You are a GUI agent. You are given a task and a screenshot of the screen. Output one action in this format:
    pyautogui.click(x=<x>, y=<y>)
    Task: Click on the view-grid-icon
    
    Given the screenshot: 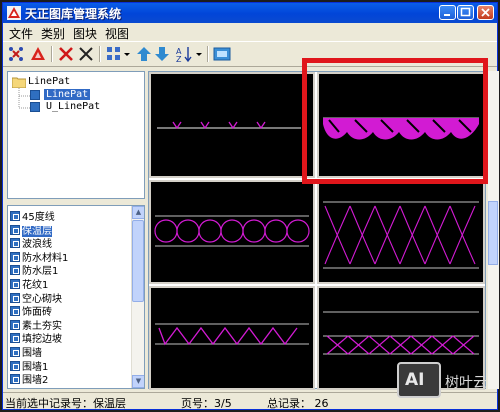 What is the action you would take?
    pyautogui.click(x=114, y=54)
    